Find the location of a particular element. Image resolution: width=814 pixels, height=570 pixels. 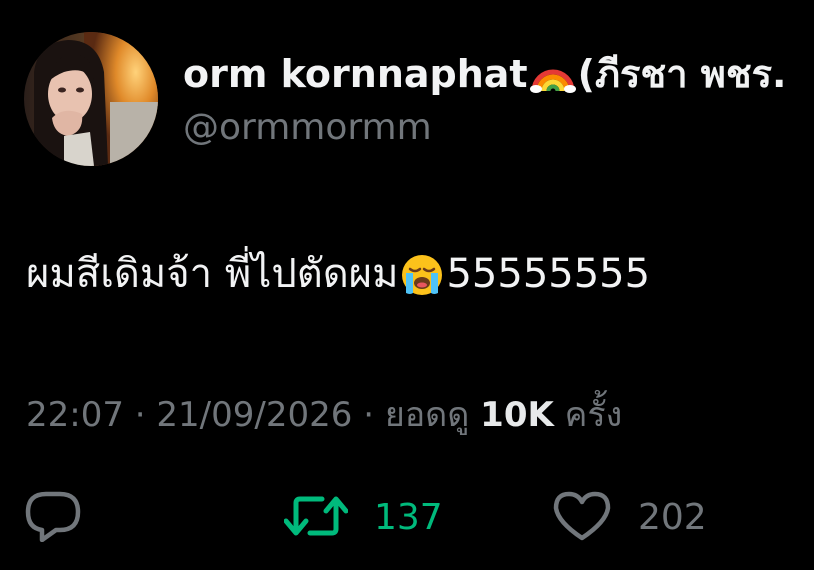

tweet-date: 21/09/2026 is located at coordinates (254, 415).